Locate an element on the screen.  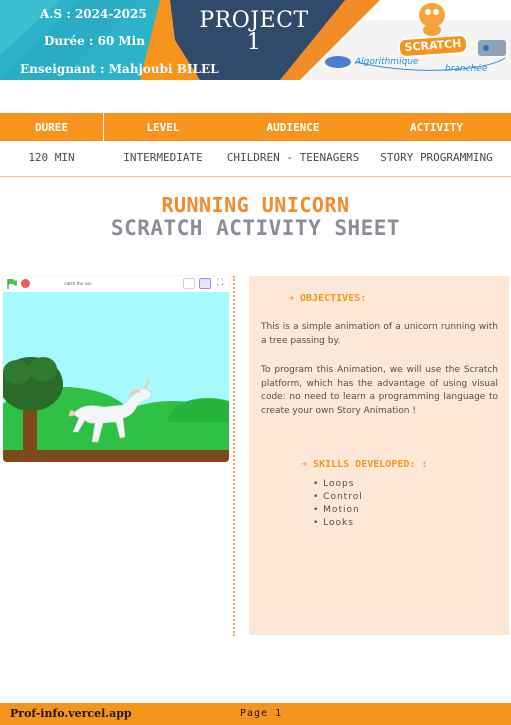
page-number: Page 1 is located at coordinates (261, 713).